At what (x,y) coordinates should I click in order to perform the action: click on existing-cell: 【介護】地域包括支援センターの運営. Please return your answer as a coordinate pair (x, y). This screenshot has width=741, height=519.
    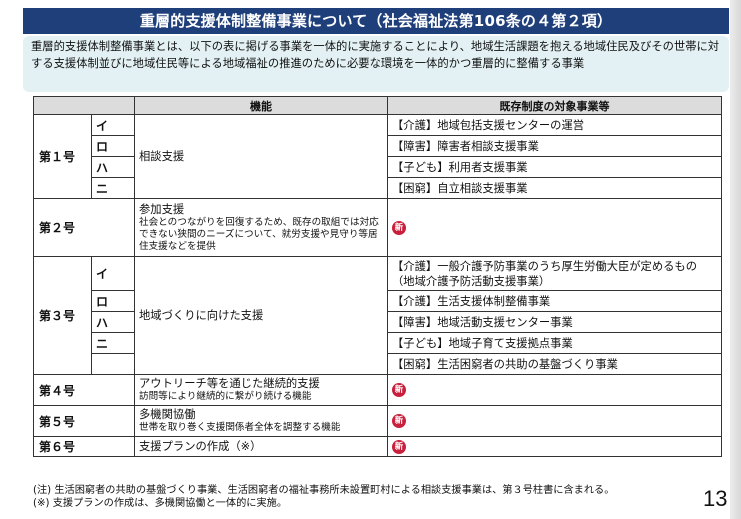
    Looking at the image, I should click on (554, 125).